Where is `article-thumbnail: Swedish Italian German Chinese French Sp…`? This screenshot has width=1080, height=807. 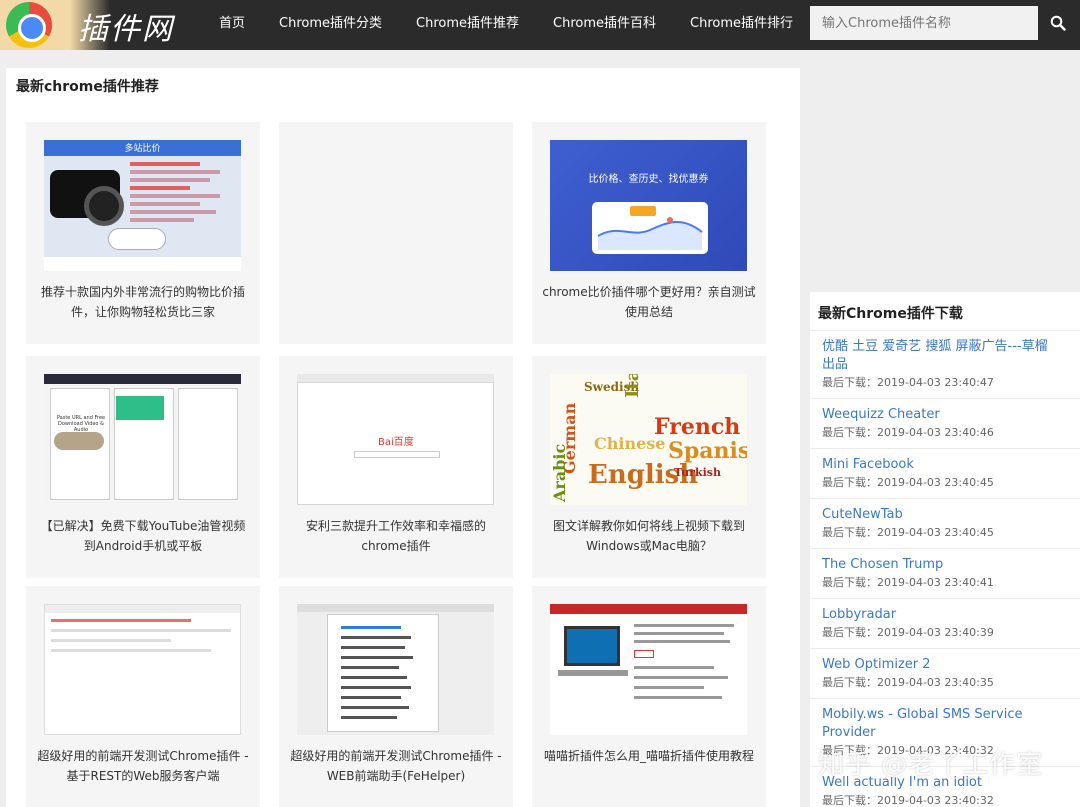 article-thumbnail: Swedish Italian German Chinese French Sp… is located at coordinates (648, 439).